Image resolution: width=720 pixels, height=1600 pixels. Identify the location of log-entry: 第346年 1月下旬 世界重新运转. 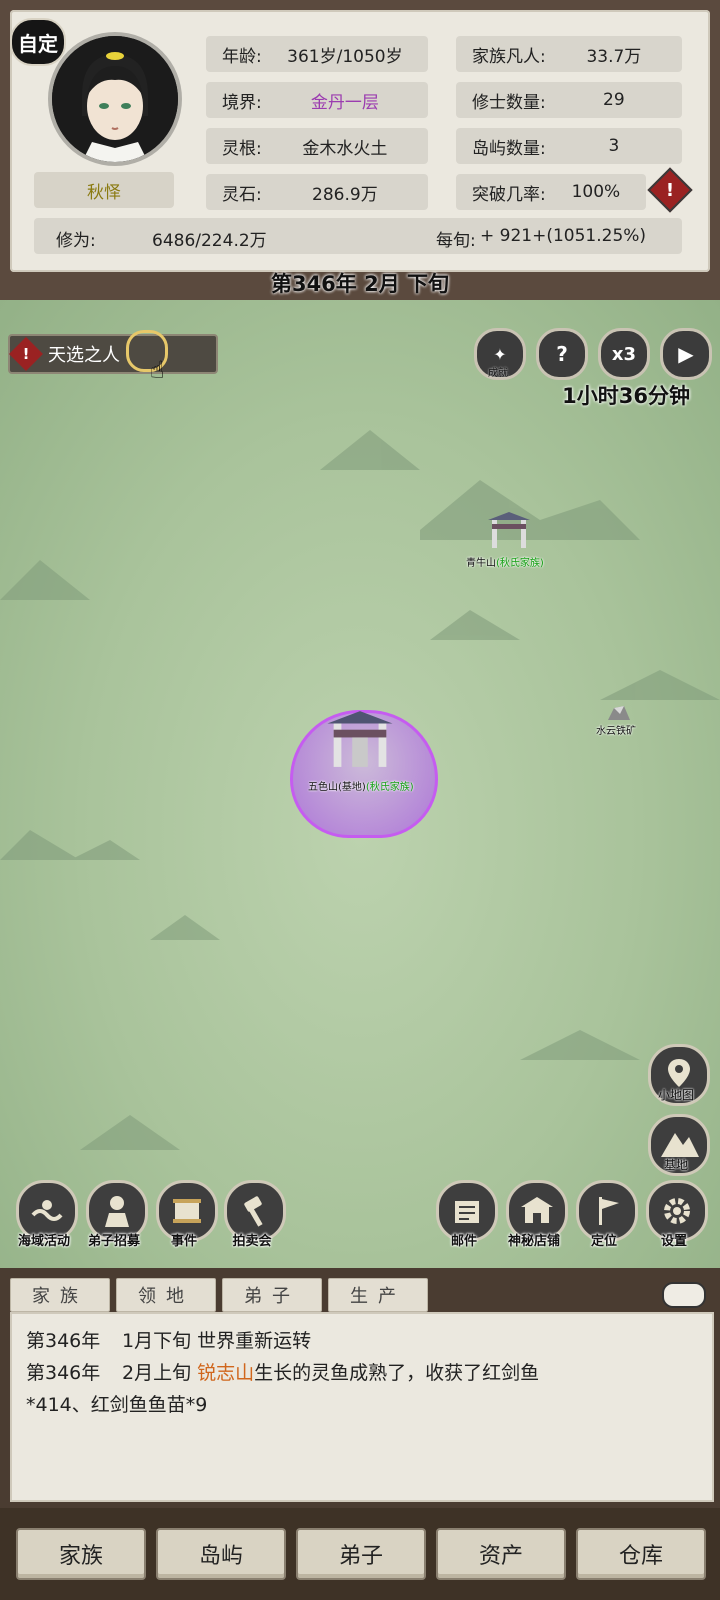
(168, 1339).